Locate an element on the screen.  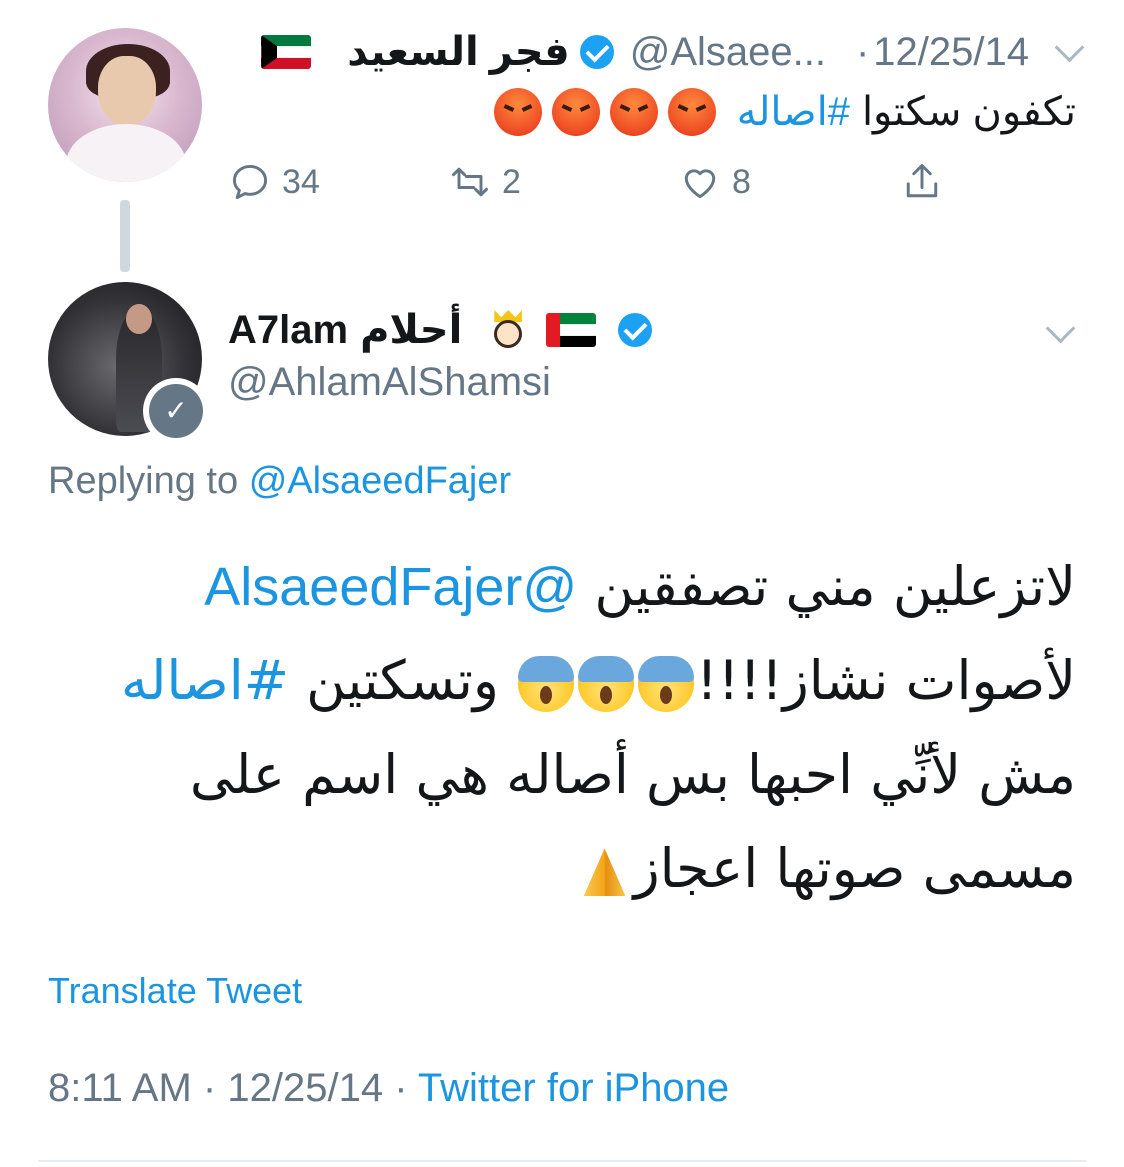
tweet-source-link: Twitter for iPhone is located at coordinates (573, 1088).